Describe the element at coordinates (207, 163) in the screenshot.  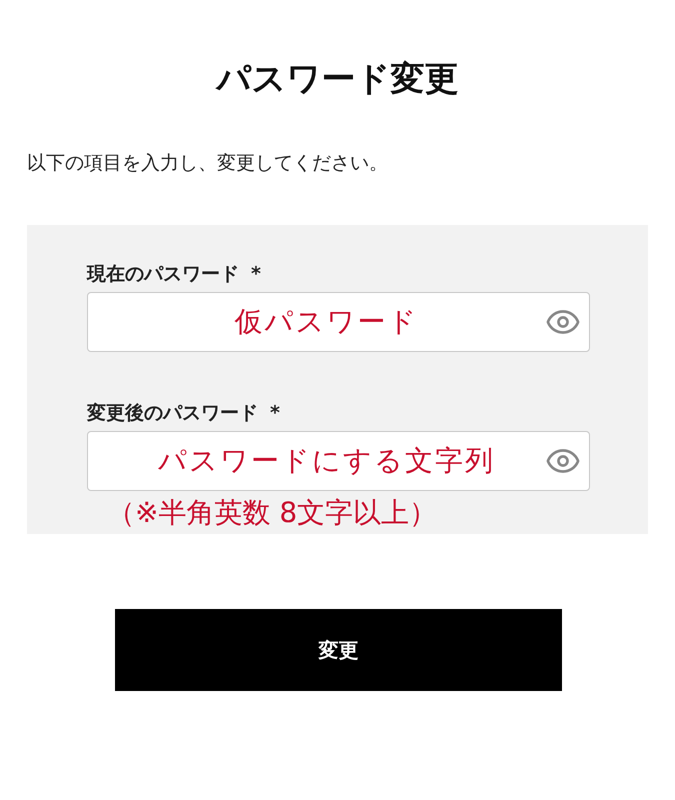
I see `instruction-text: 以下の項目を入力し、変更してください。` at that location.